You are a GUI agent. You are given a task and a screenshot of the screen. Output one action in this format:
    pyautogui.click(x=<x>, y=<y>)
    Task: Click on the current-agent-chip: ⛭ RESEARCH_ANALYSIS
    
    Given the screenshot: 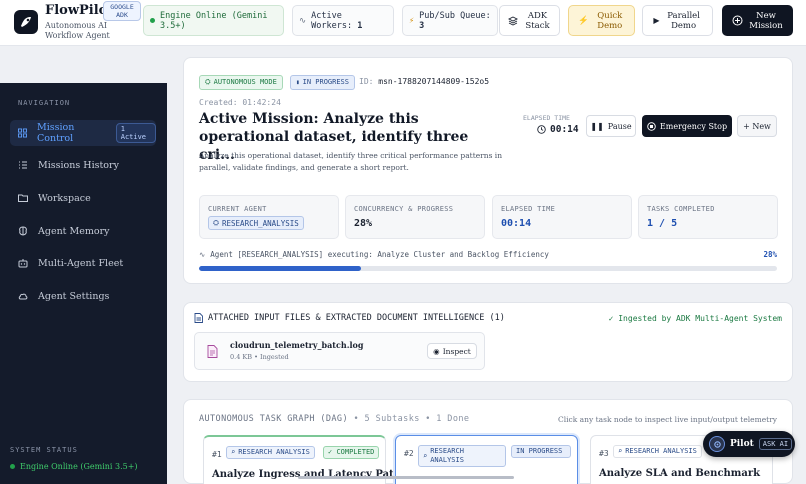 What is the action you would take?
    pyautogui.click(x=256, y=223)
    